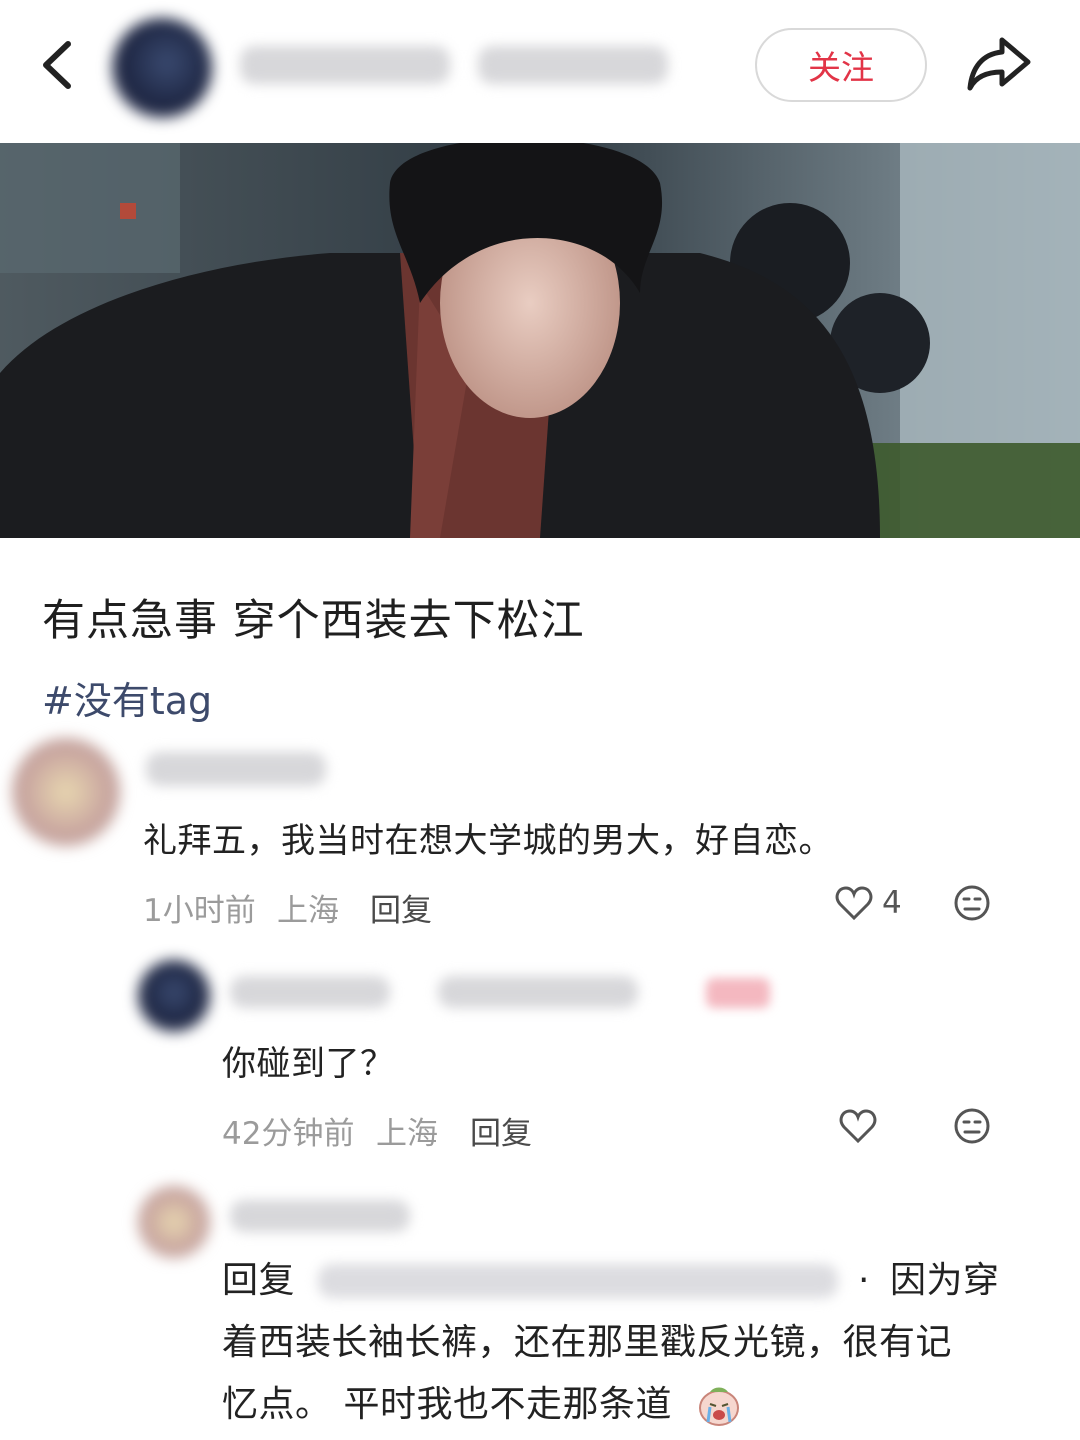  What do you see at coordinates (127, 697) in the screenshot?
I see `hashtag-link: #没有tag` at bounding box center [127, 697].